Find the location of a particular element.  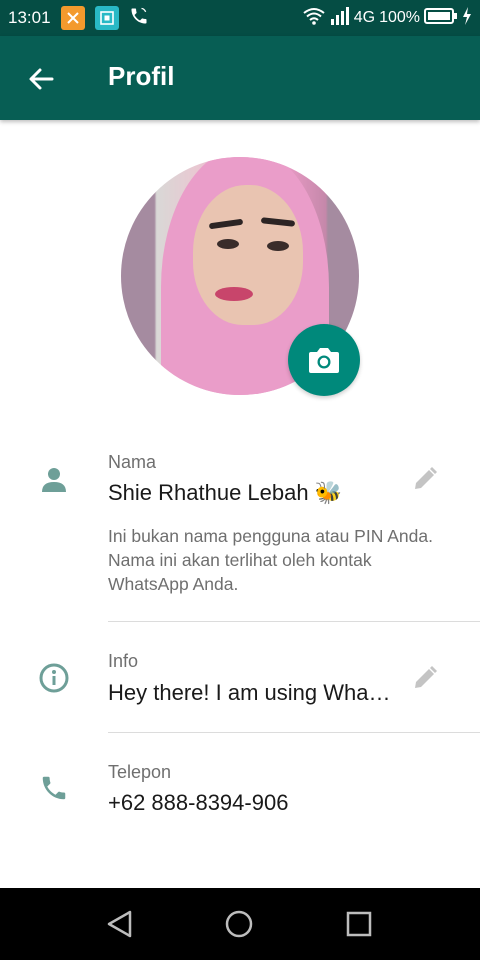

system-nav-bar is located at coordinates (240, 924).